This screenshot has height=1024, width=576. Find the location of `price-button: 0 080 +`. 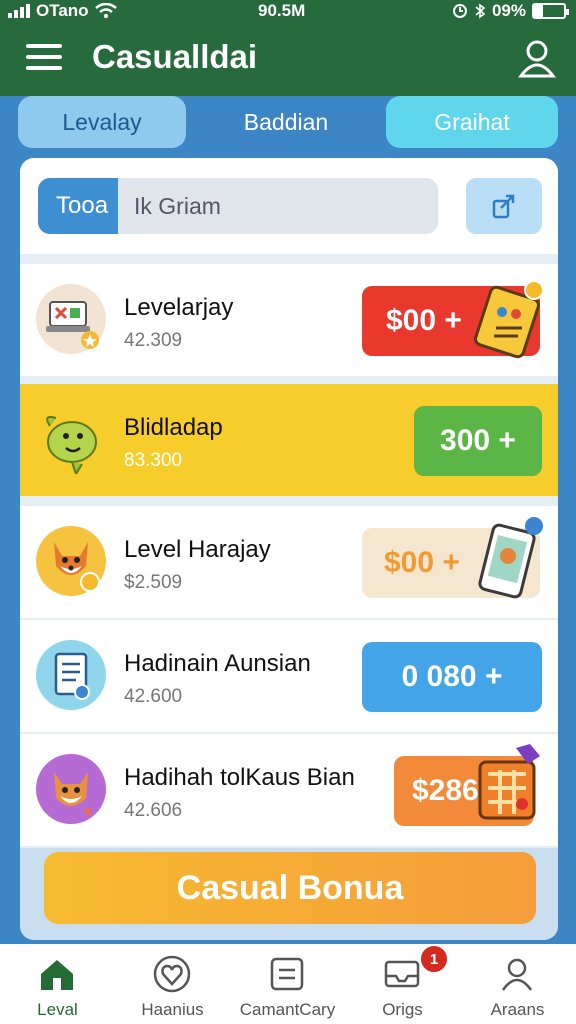

price-button: 0 080 + is located at coordinates (452, 677).